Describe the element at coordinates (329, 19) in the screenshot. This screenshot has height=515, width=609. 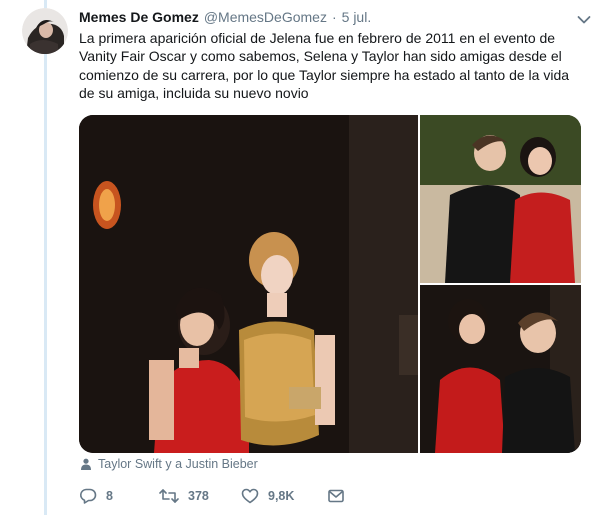
I see `tweet-header: Memes De Gomez @MemesDeGomez · 5 jul.` at that location.